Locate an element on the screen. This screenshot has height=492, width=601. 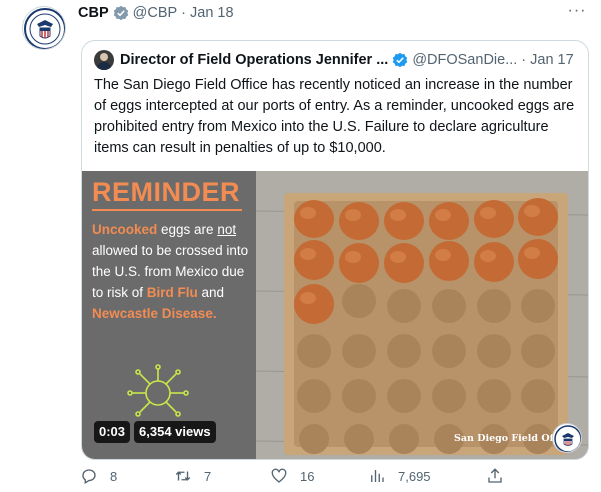
verified-gray-icon is located at coordinates (120, 13).